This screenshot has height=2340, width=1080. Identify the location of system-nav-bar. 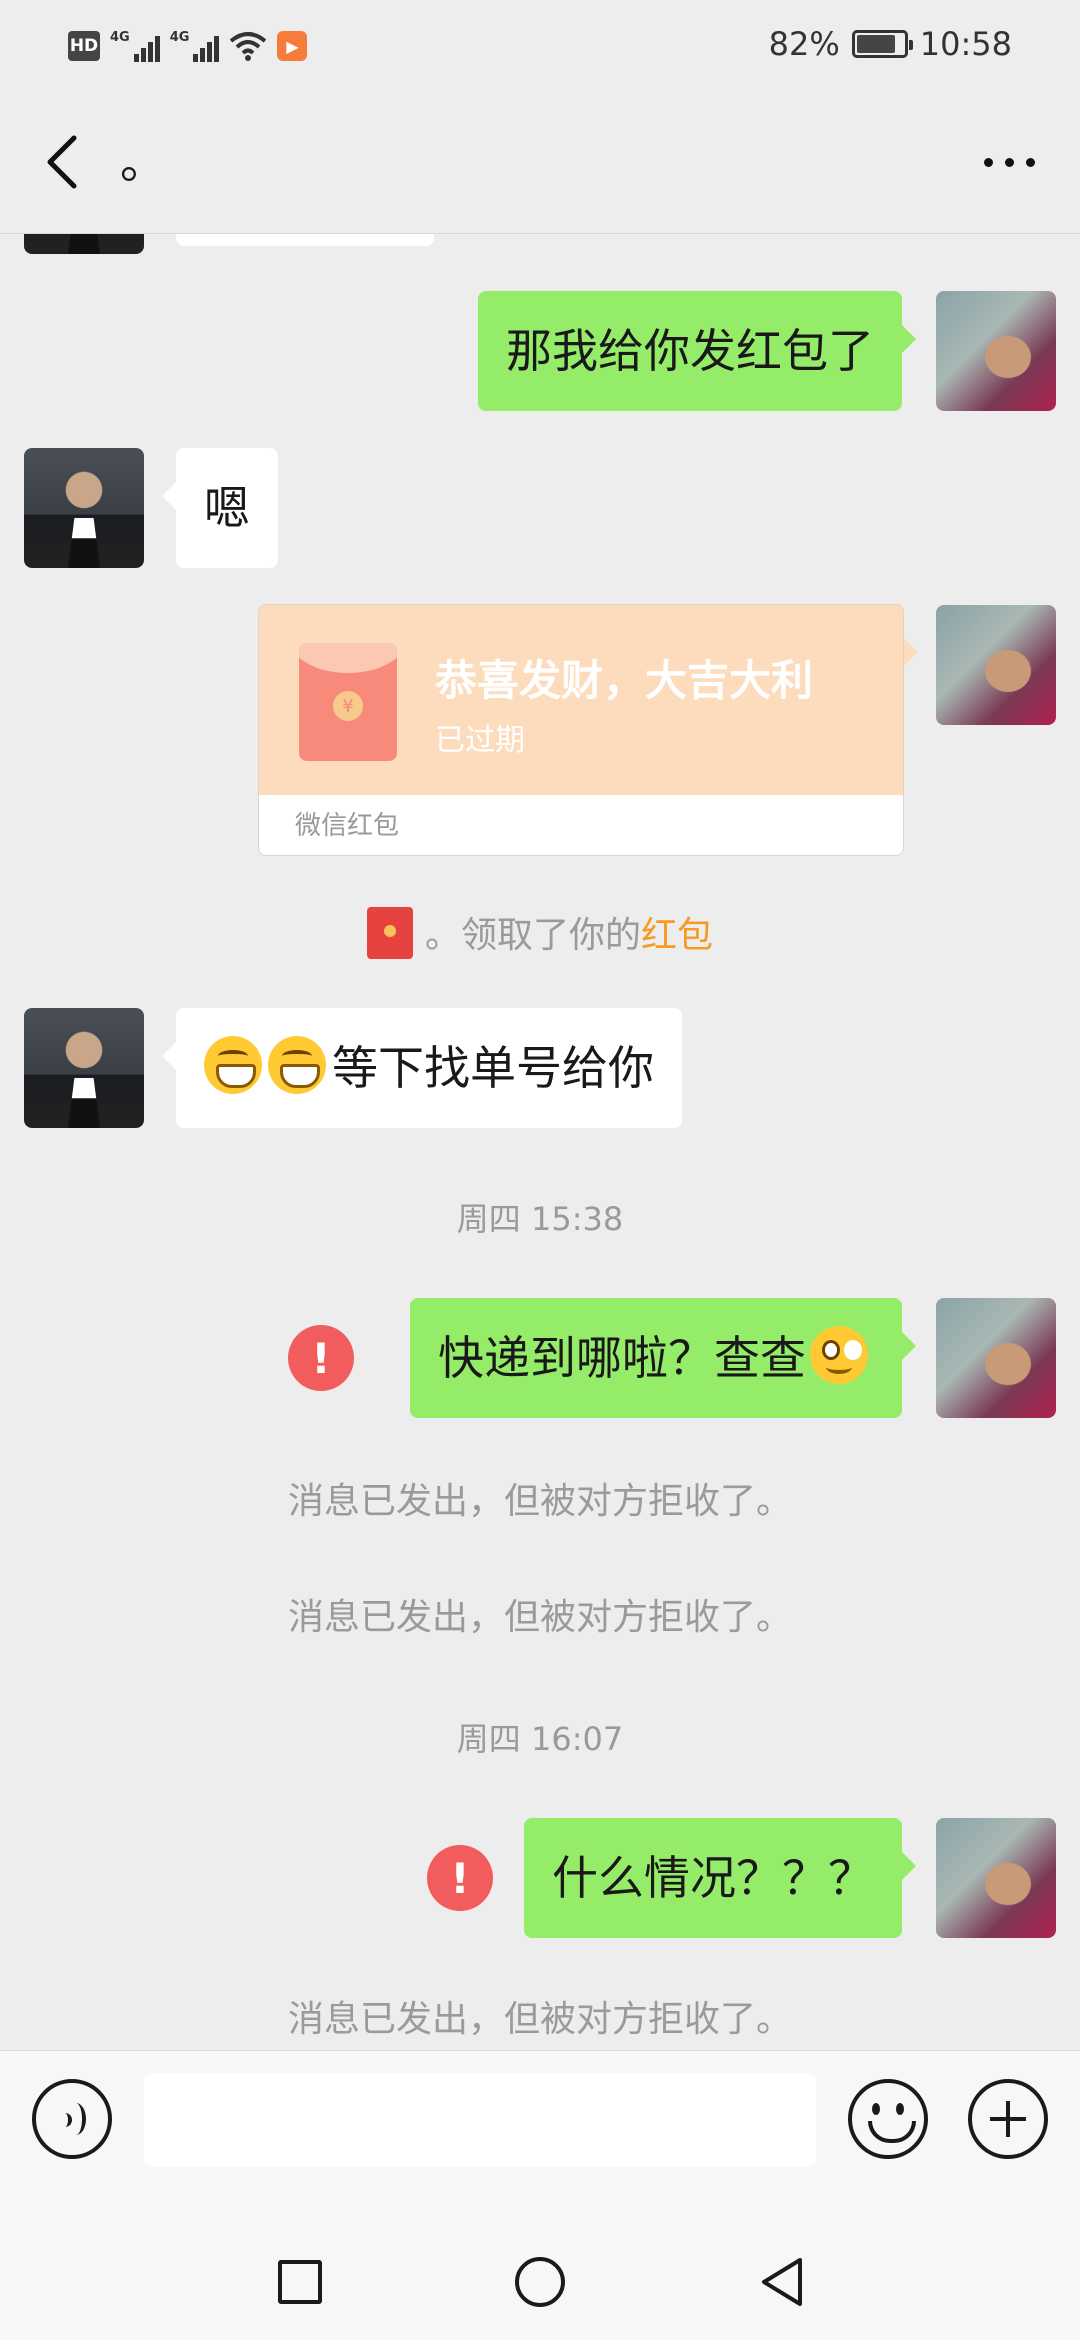
(540, 2262).